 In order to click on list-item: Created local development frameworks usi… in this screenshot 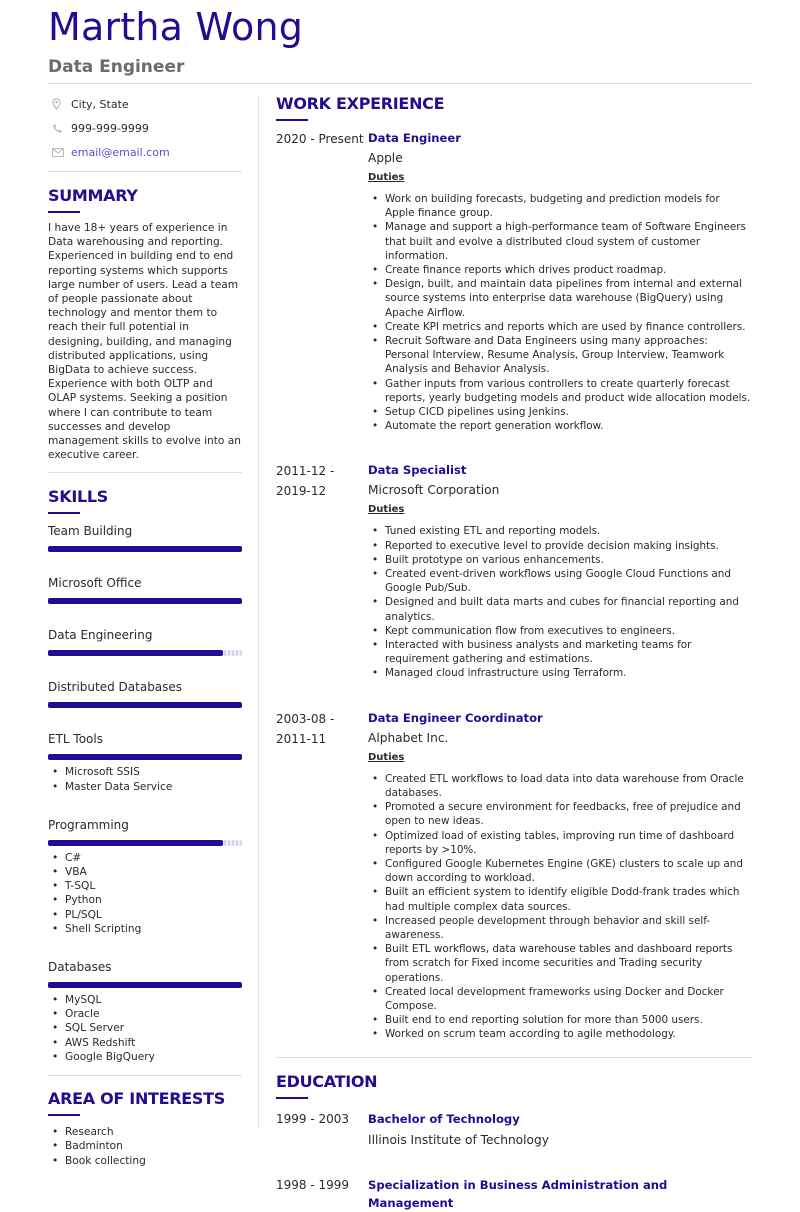, I will do `click(560, 999)`.